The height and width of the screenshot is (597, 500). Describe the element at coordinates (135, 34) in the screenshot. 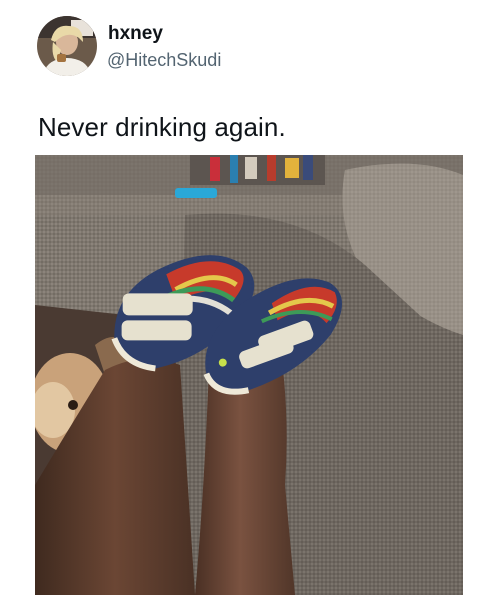

I see `author-display-name: hxney` at that location.